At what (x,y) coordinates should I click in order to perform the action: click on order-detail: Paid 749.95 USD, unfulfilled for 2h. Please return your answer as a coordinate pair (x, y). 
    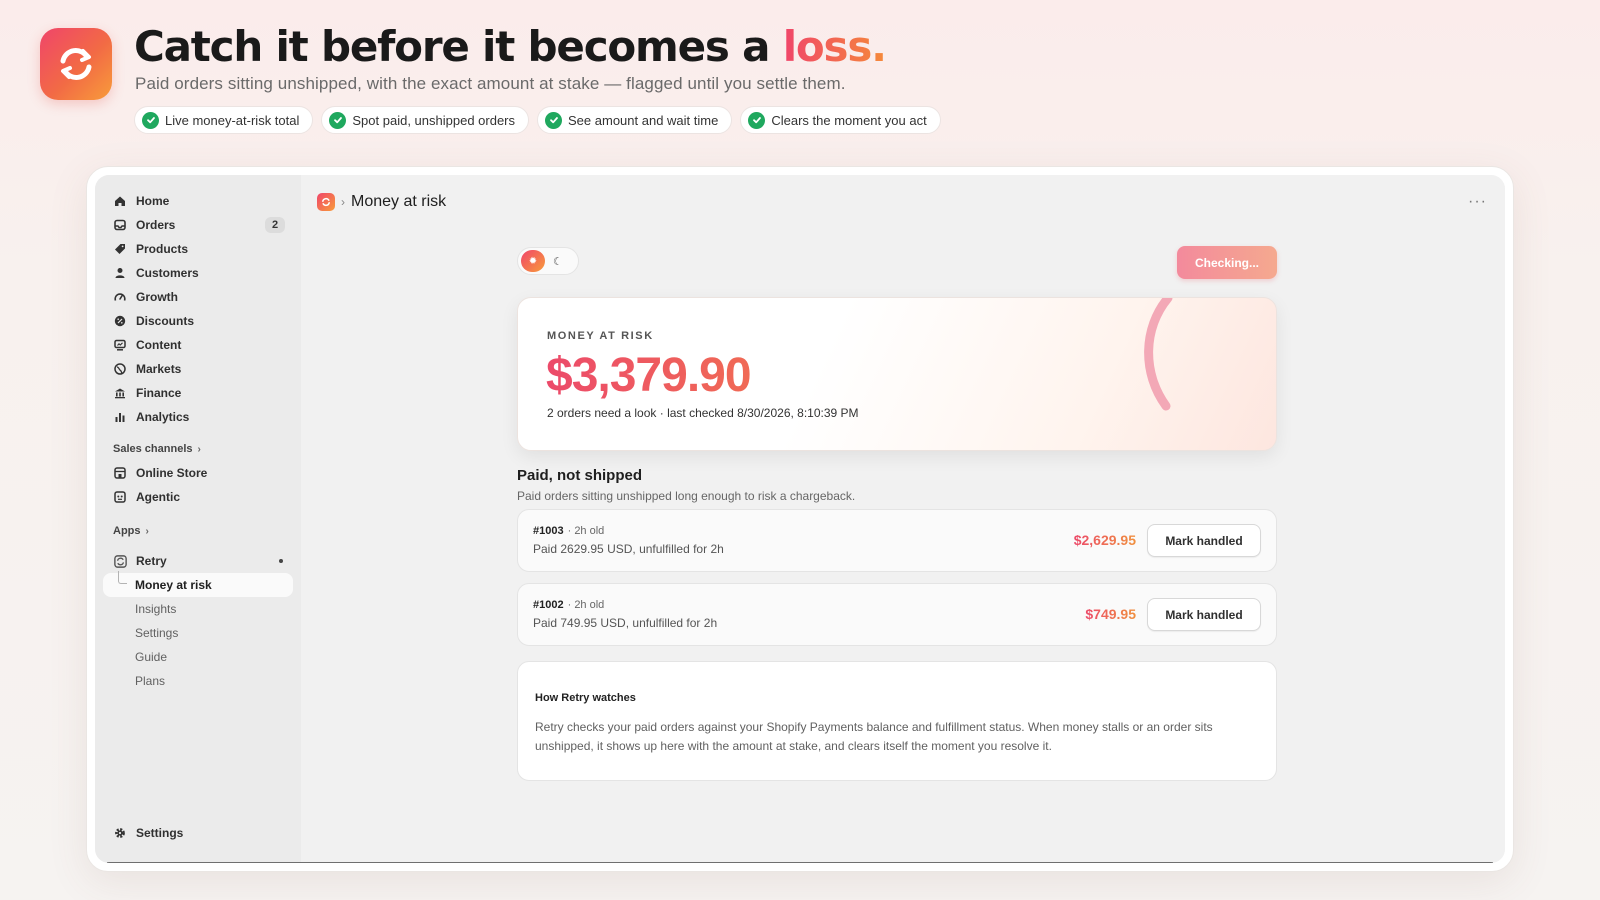
    Looking at the image, I should click on (625, 623).